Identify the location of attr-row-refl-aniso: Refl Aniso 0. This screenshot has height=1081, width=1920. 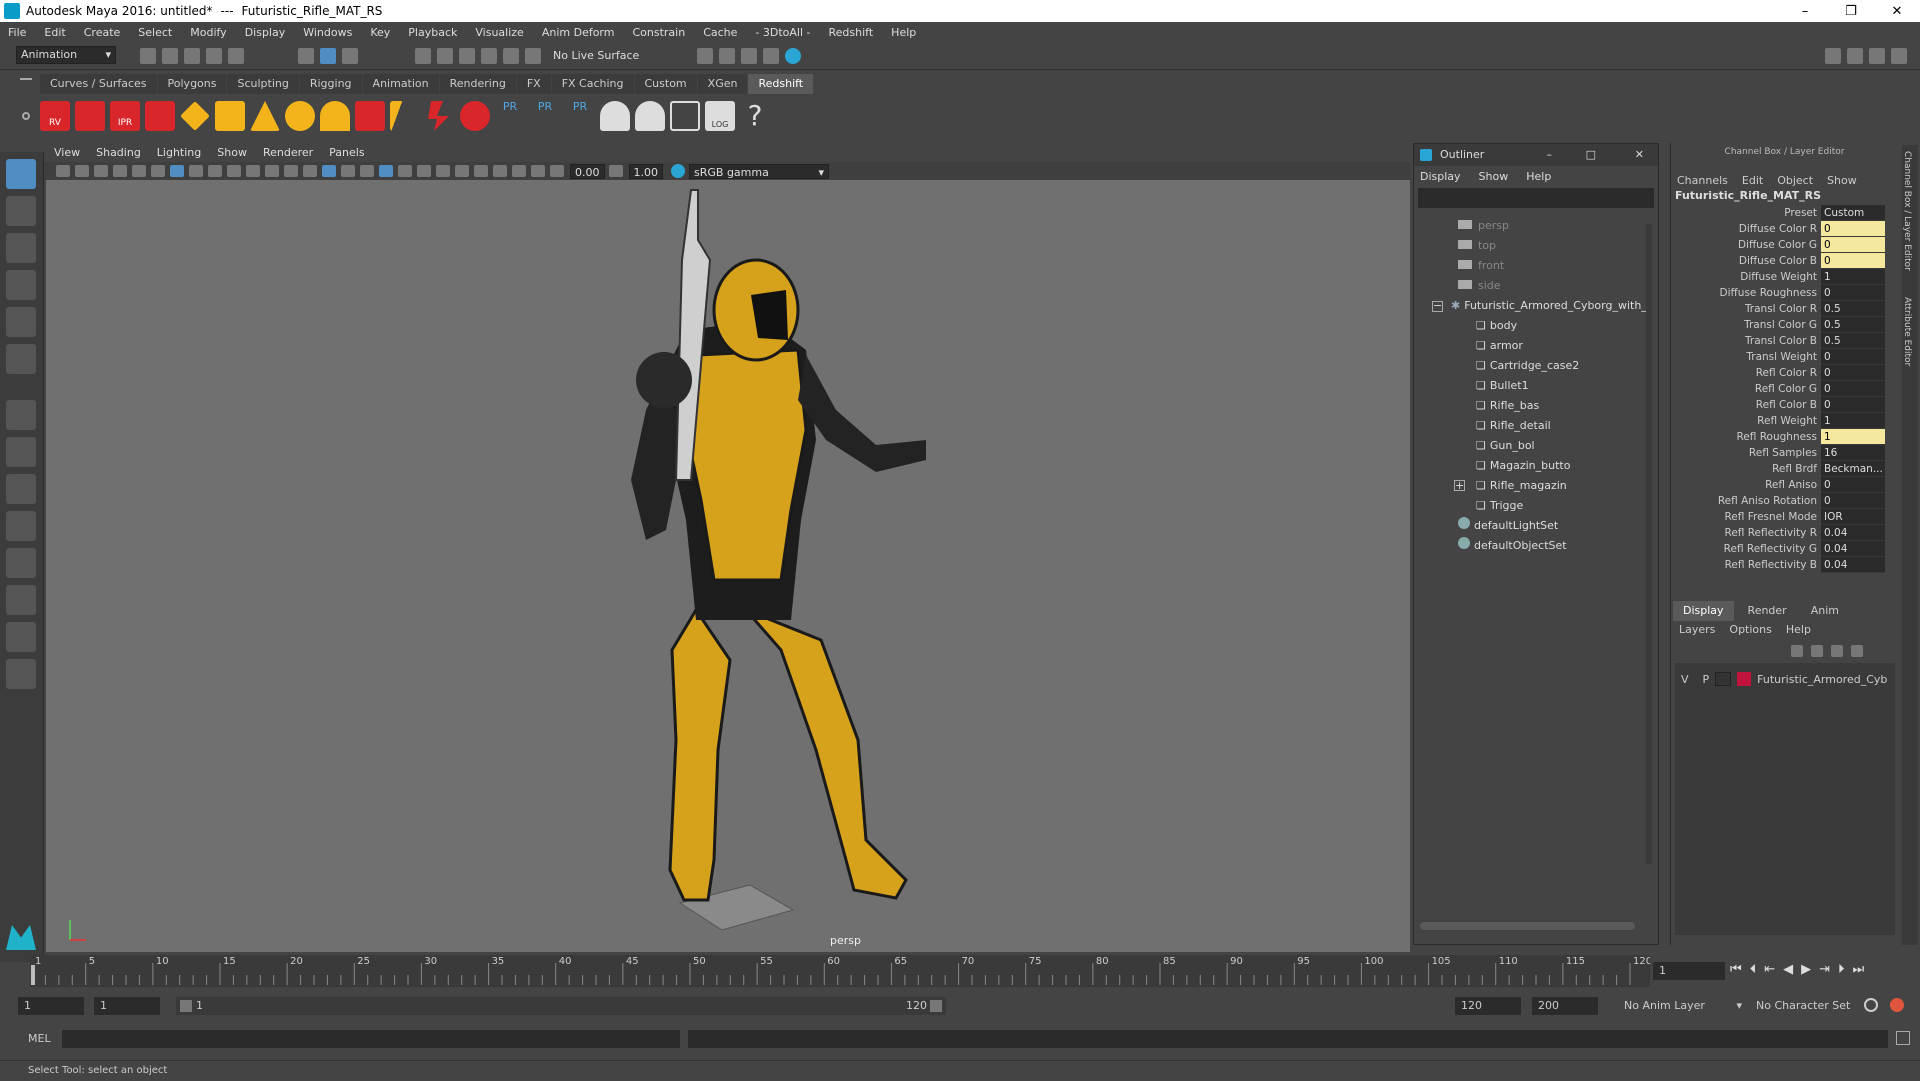
(1784, 485).